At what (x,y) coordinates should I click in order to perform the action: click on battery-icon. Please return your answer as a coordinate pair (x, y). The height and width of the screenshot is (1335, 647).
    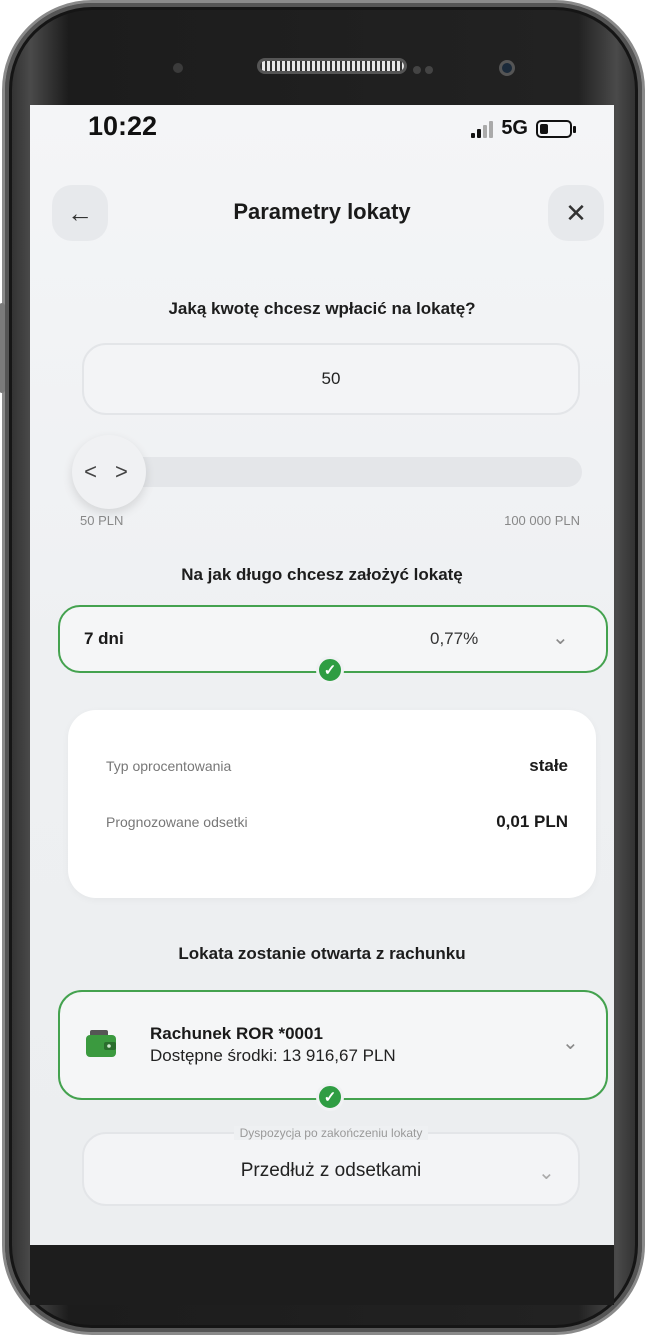
    Looking at the image, I should click on (556, 128).